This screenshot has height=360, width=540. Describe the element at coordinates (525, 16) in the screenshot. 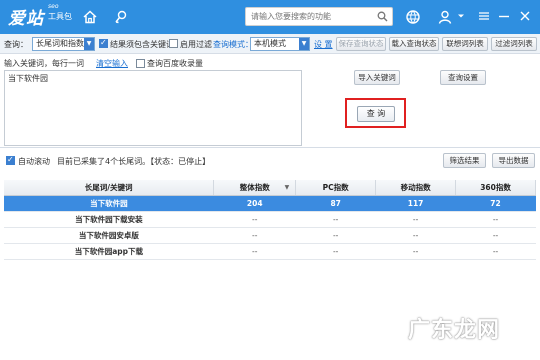

I see `close-icon` at that location.